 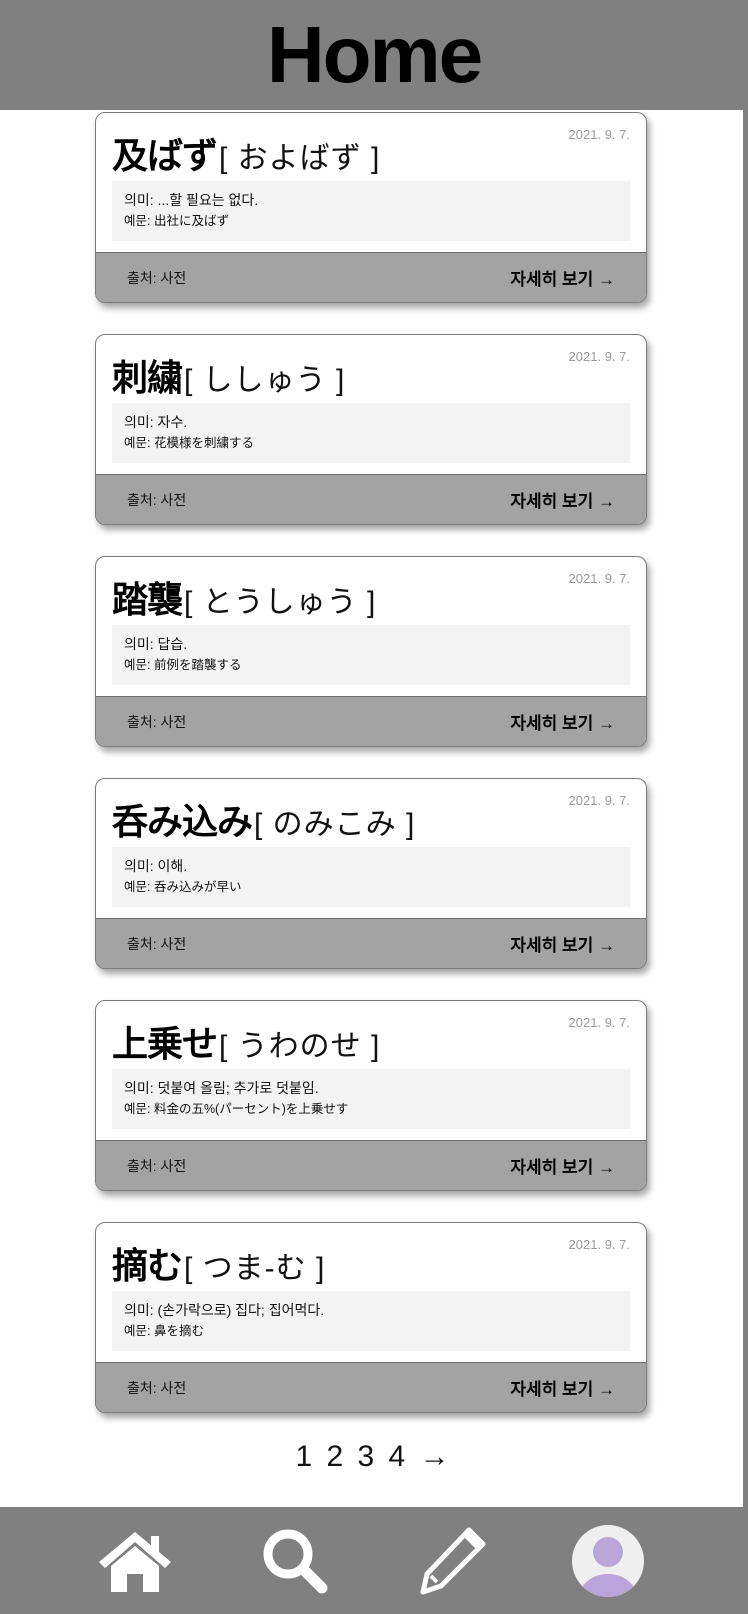 What do you see at coordinates (156, 866) in the screenshot?
I see `card-meaning: 의미: 이해.` at bounding box center [156, 866].